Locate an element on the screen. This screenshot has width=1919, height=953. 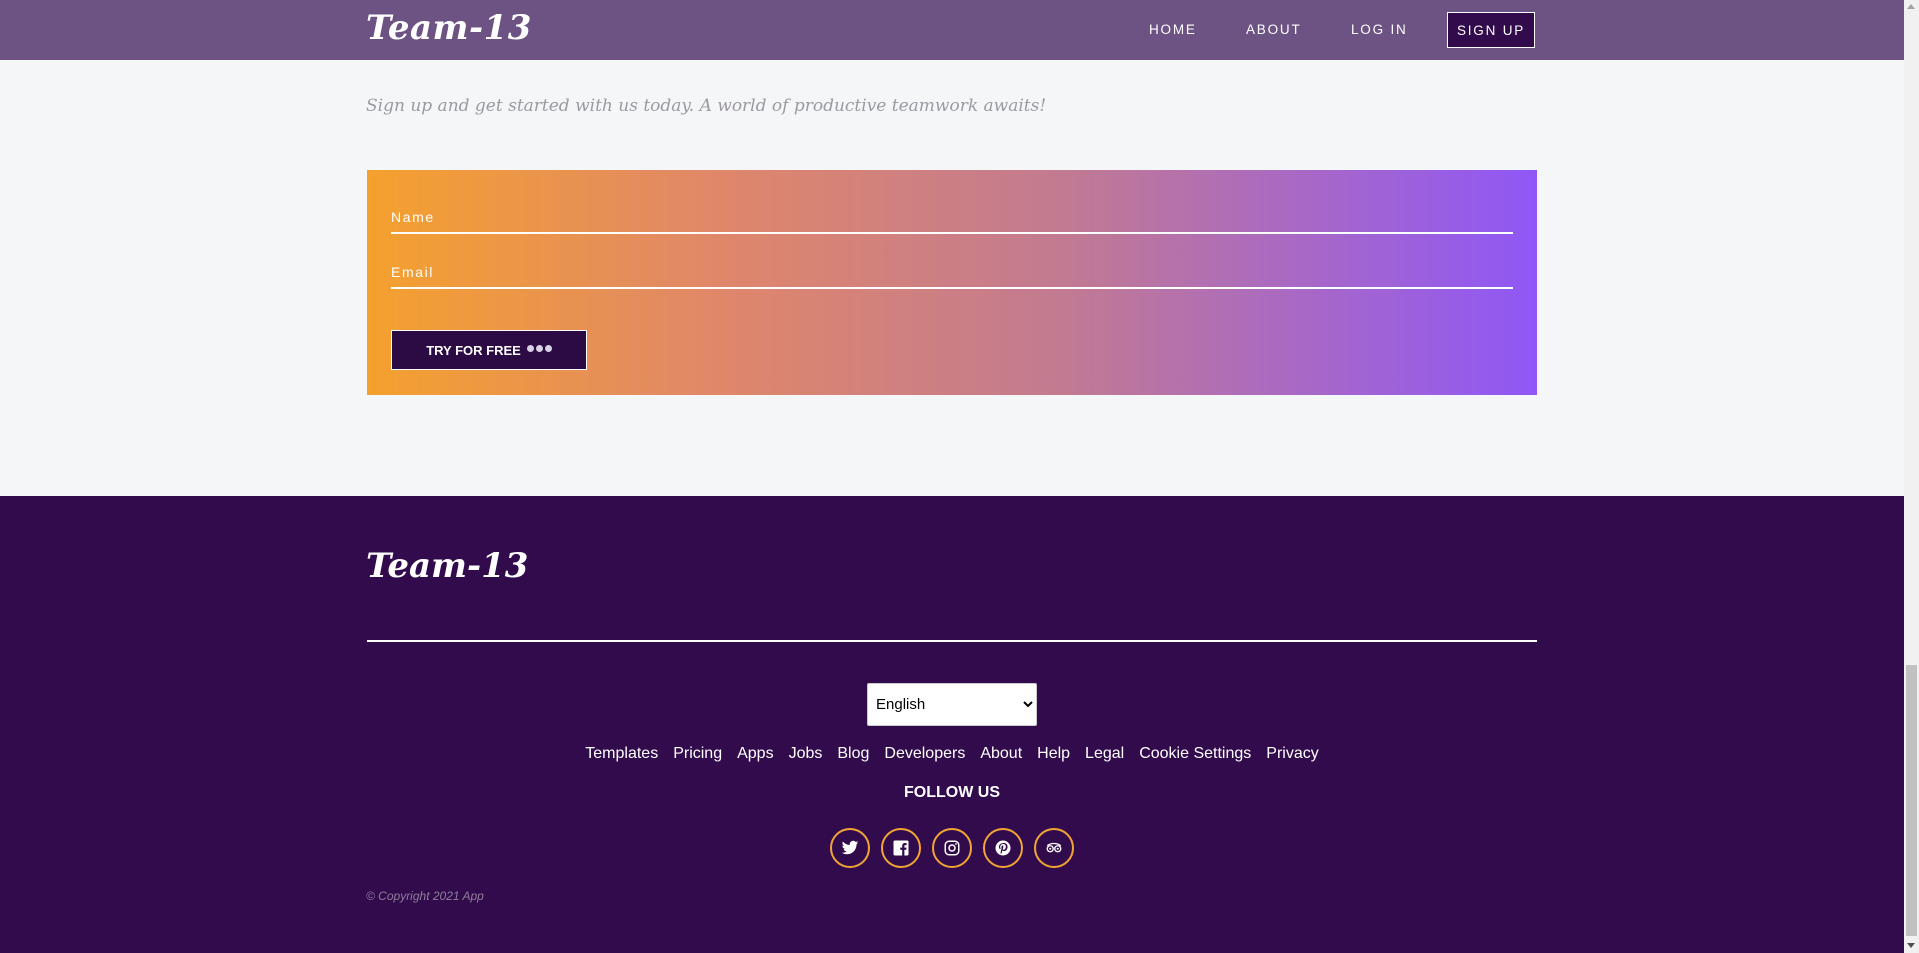
footer-link-templates: Templates is located at coordinates (621, 754).